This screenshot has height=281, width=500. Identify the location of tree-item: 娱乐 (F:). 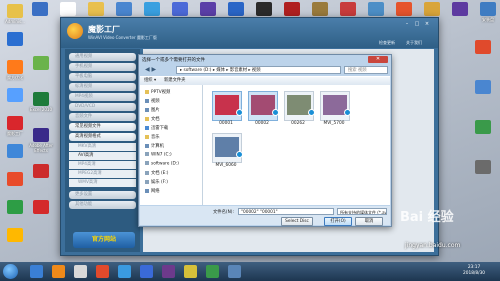
(156, 182).